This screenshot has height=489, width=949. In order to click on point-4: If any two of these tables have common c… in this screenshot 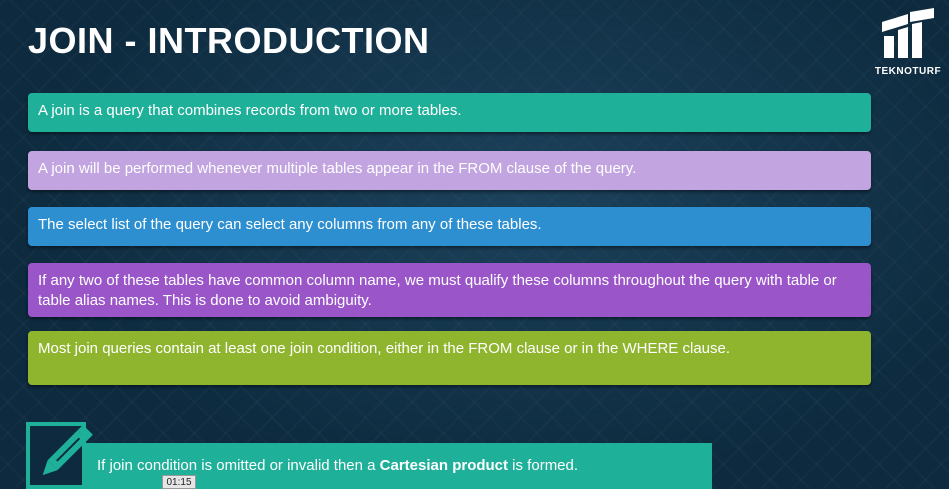, I will do `click(449, 290)`.